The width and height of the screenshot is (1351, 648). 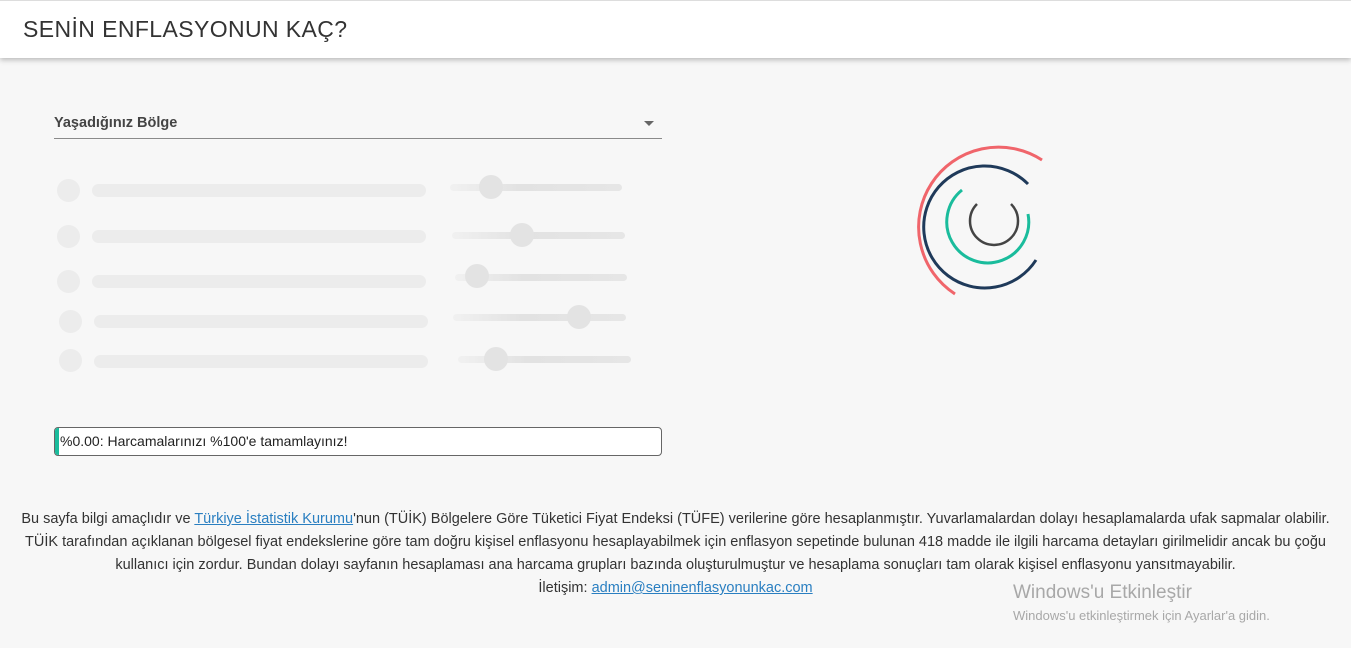 I want to click on spinner-ring-outer, so click(x=980, y=220).